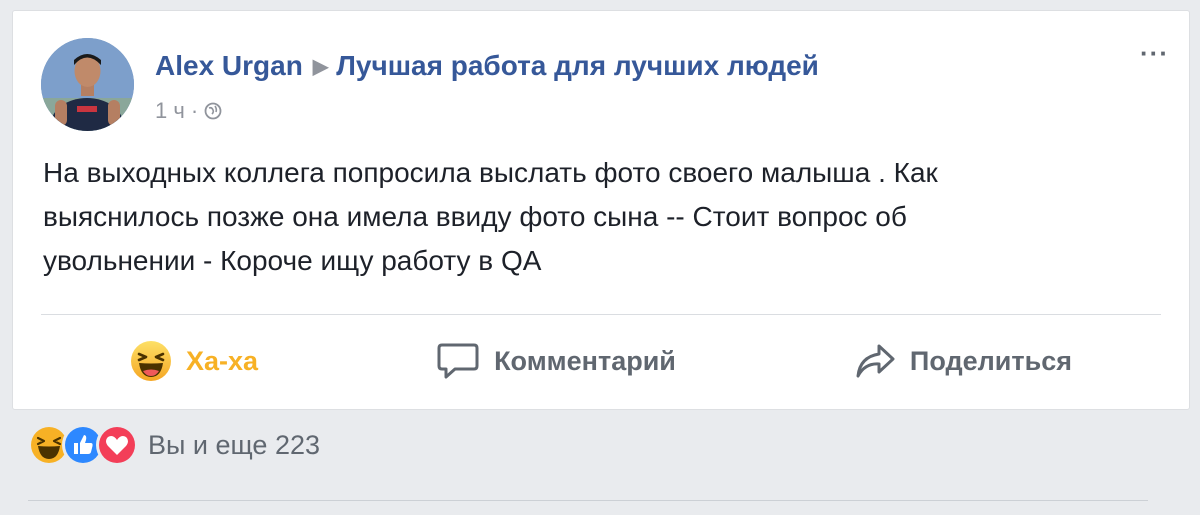 The width and height of the screenshot is (1200, 515). I want to click on share-icon, so click(875, 361).